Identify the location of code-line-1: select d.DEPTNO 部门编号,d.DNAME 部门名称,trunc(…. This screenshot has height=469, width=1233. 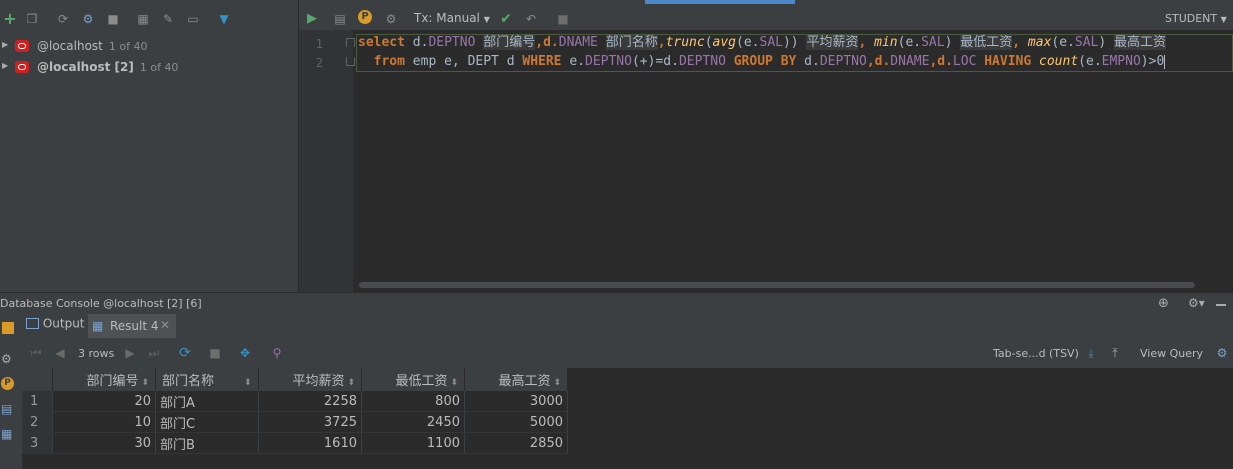
(762, 43).